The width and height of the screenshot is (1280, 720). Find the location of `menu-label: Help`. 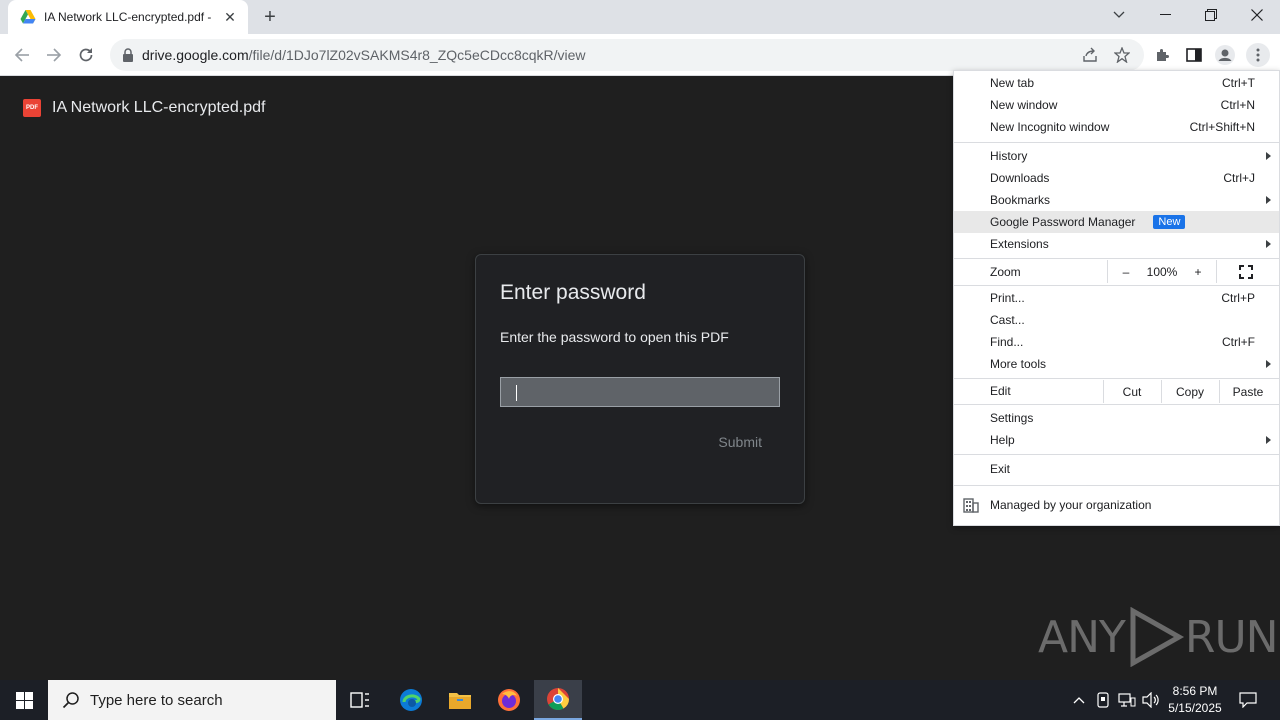

menu-label: Help is located at coordinates (1002, 440).